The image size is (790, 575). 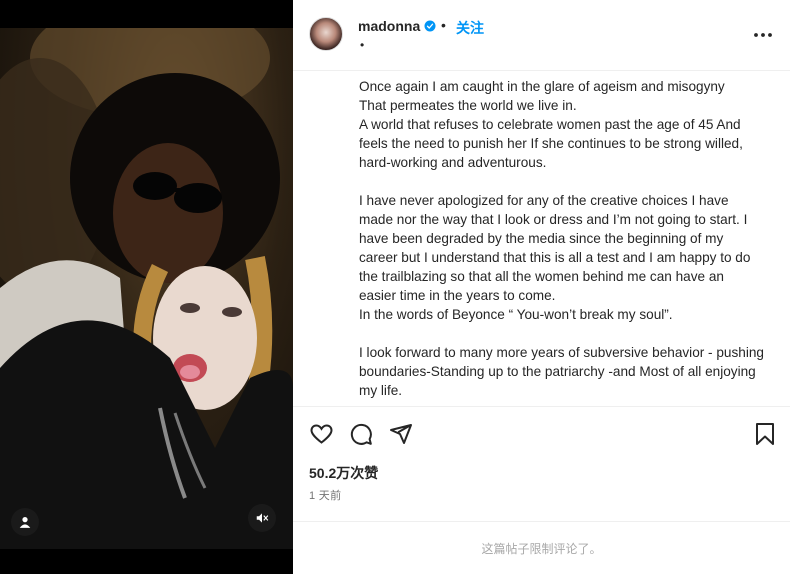 I want to click on heart-icon, so click(x=321, y=434).